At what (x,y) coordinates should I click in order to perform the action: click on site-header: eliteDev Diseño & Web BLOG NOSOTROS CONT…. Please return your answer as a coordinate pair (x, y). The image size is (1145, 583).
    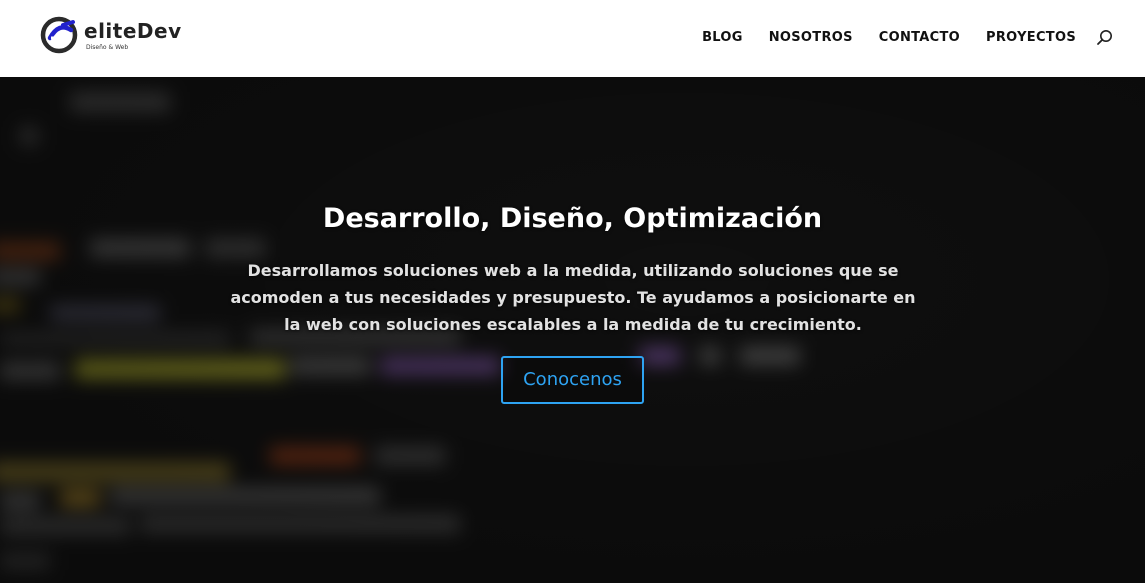
    Looking at the image, I should click on (572, 38).